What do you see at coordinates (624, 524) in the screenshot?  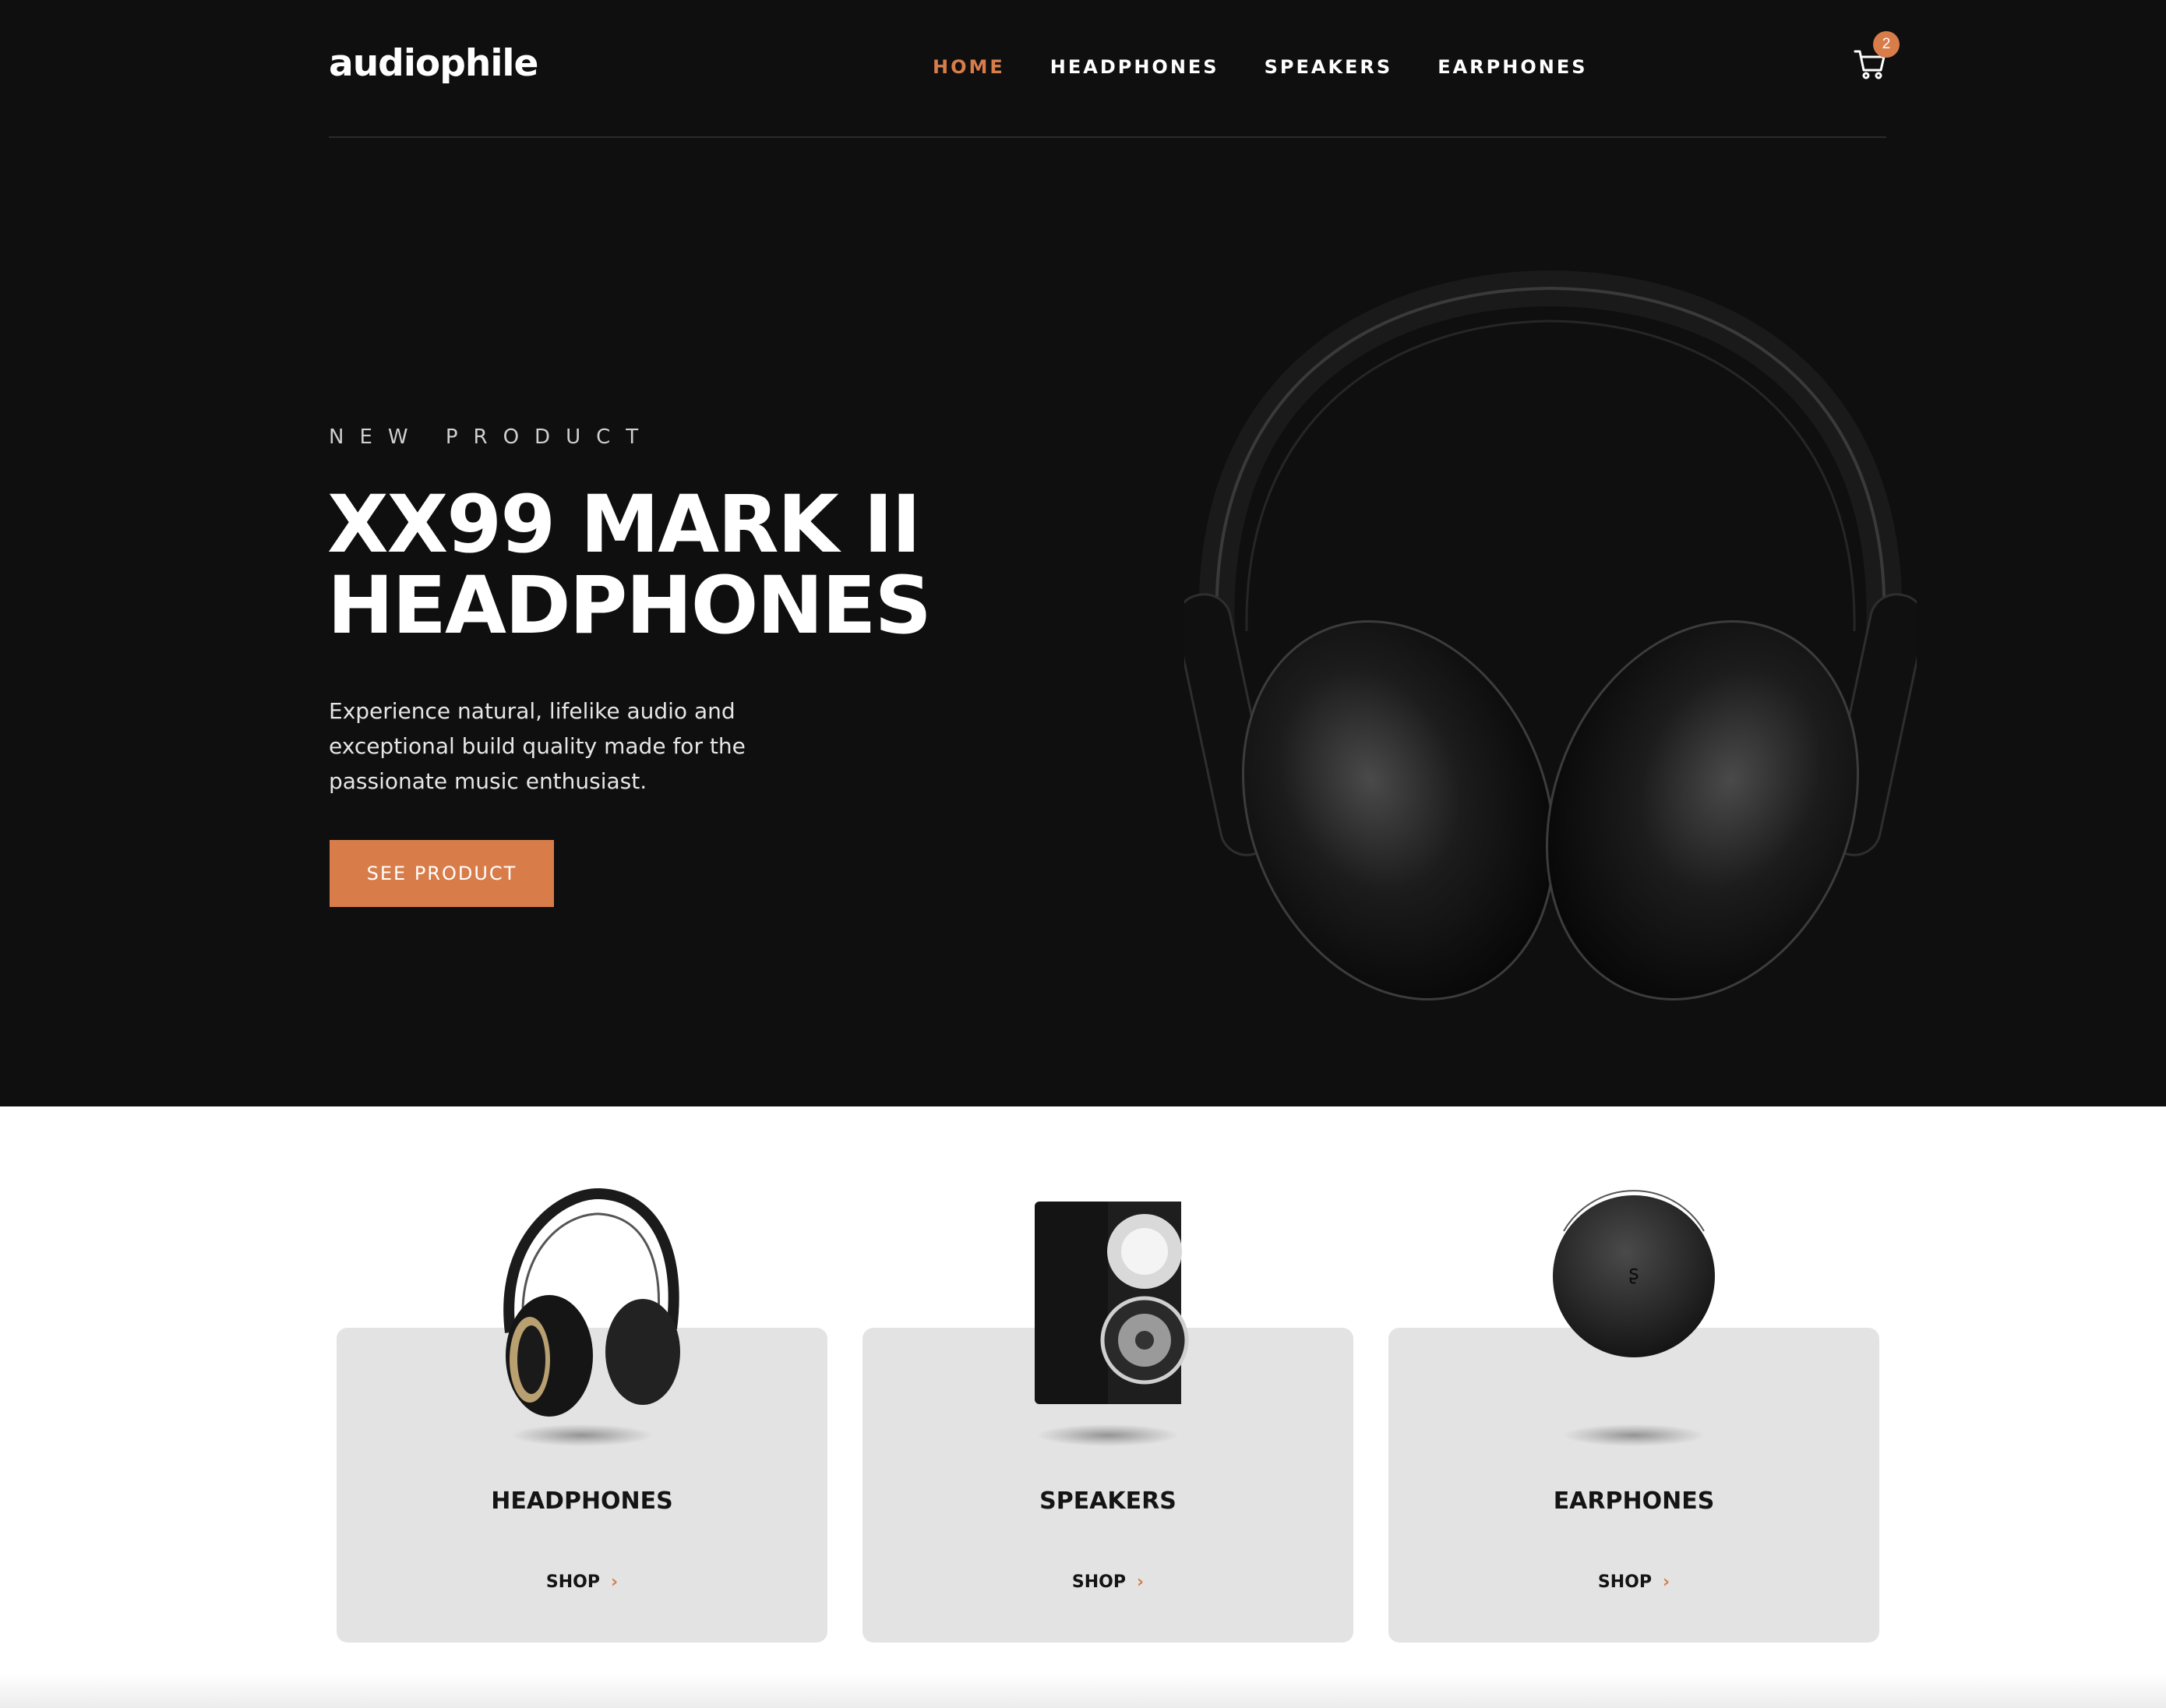 I see `hero-title-line-1: XX99 MARK II` at bounding box center [624, 524].